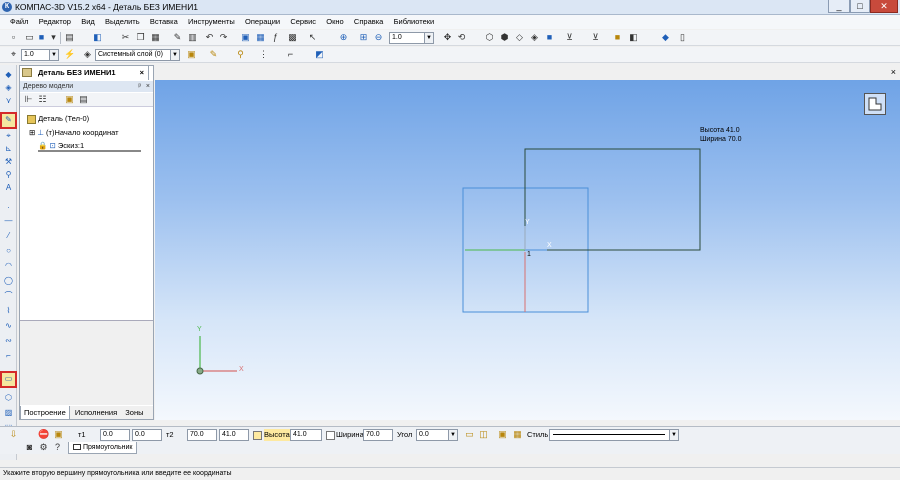 The height and width of the screenshot is (480, 900). I want to click on preview-icon: ◧, so click(97, 37).